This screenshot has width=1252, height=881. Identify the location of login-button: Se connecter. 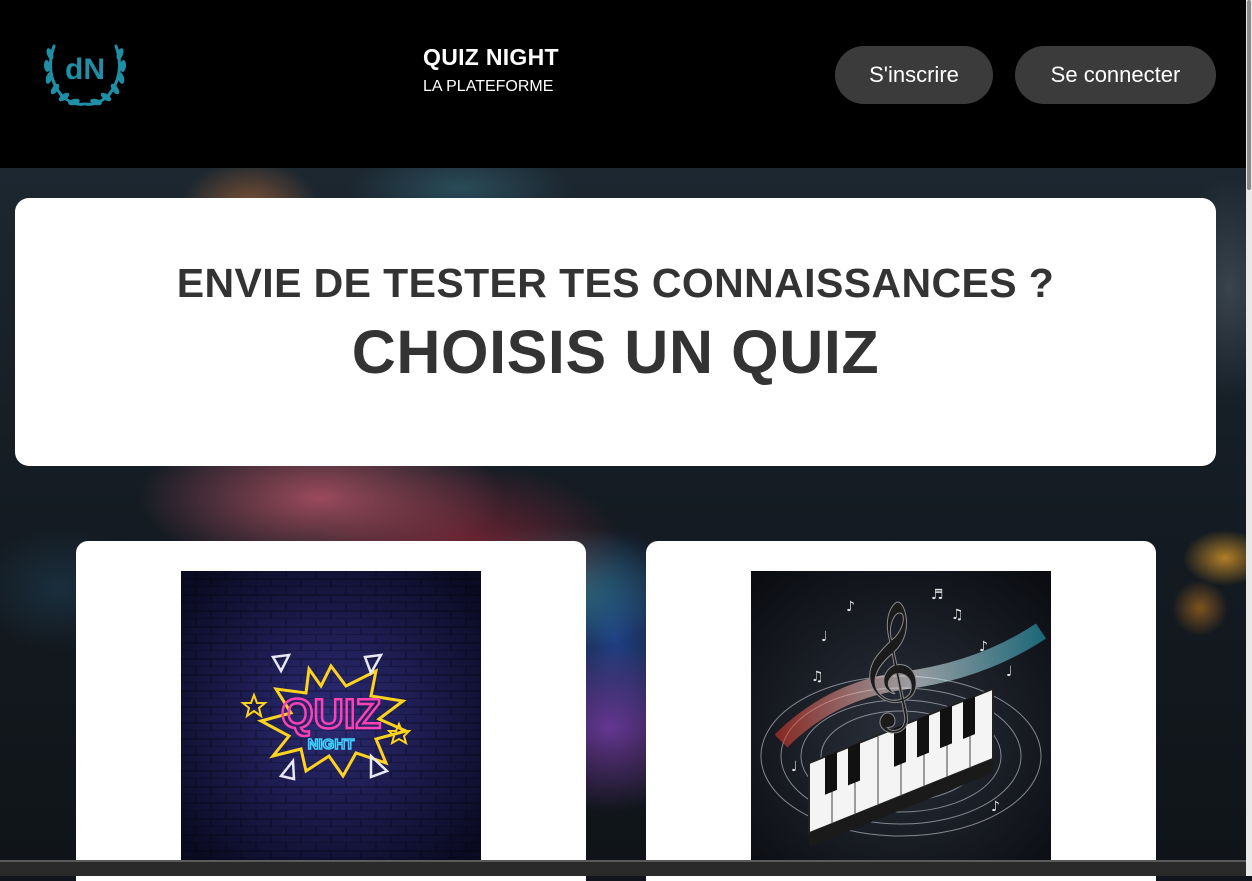
(1115, 75).